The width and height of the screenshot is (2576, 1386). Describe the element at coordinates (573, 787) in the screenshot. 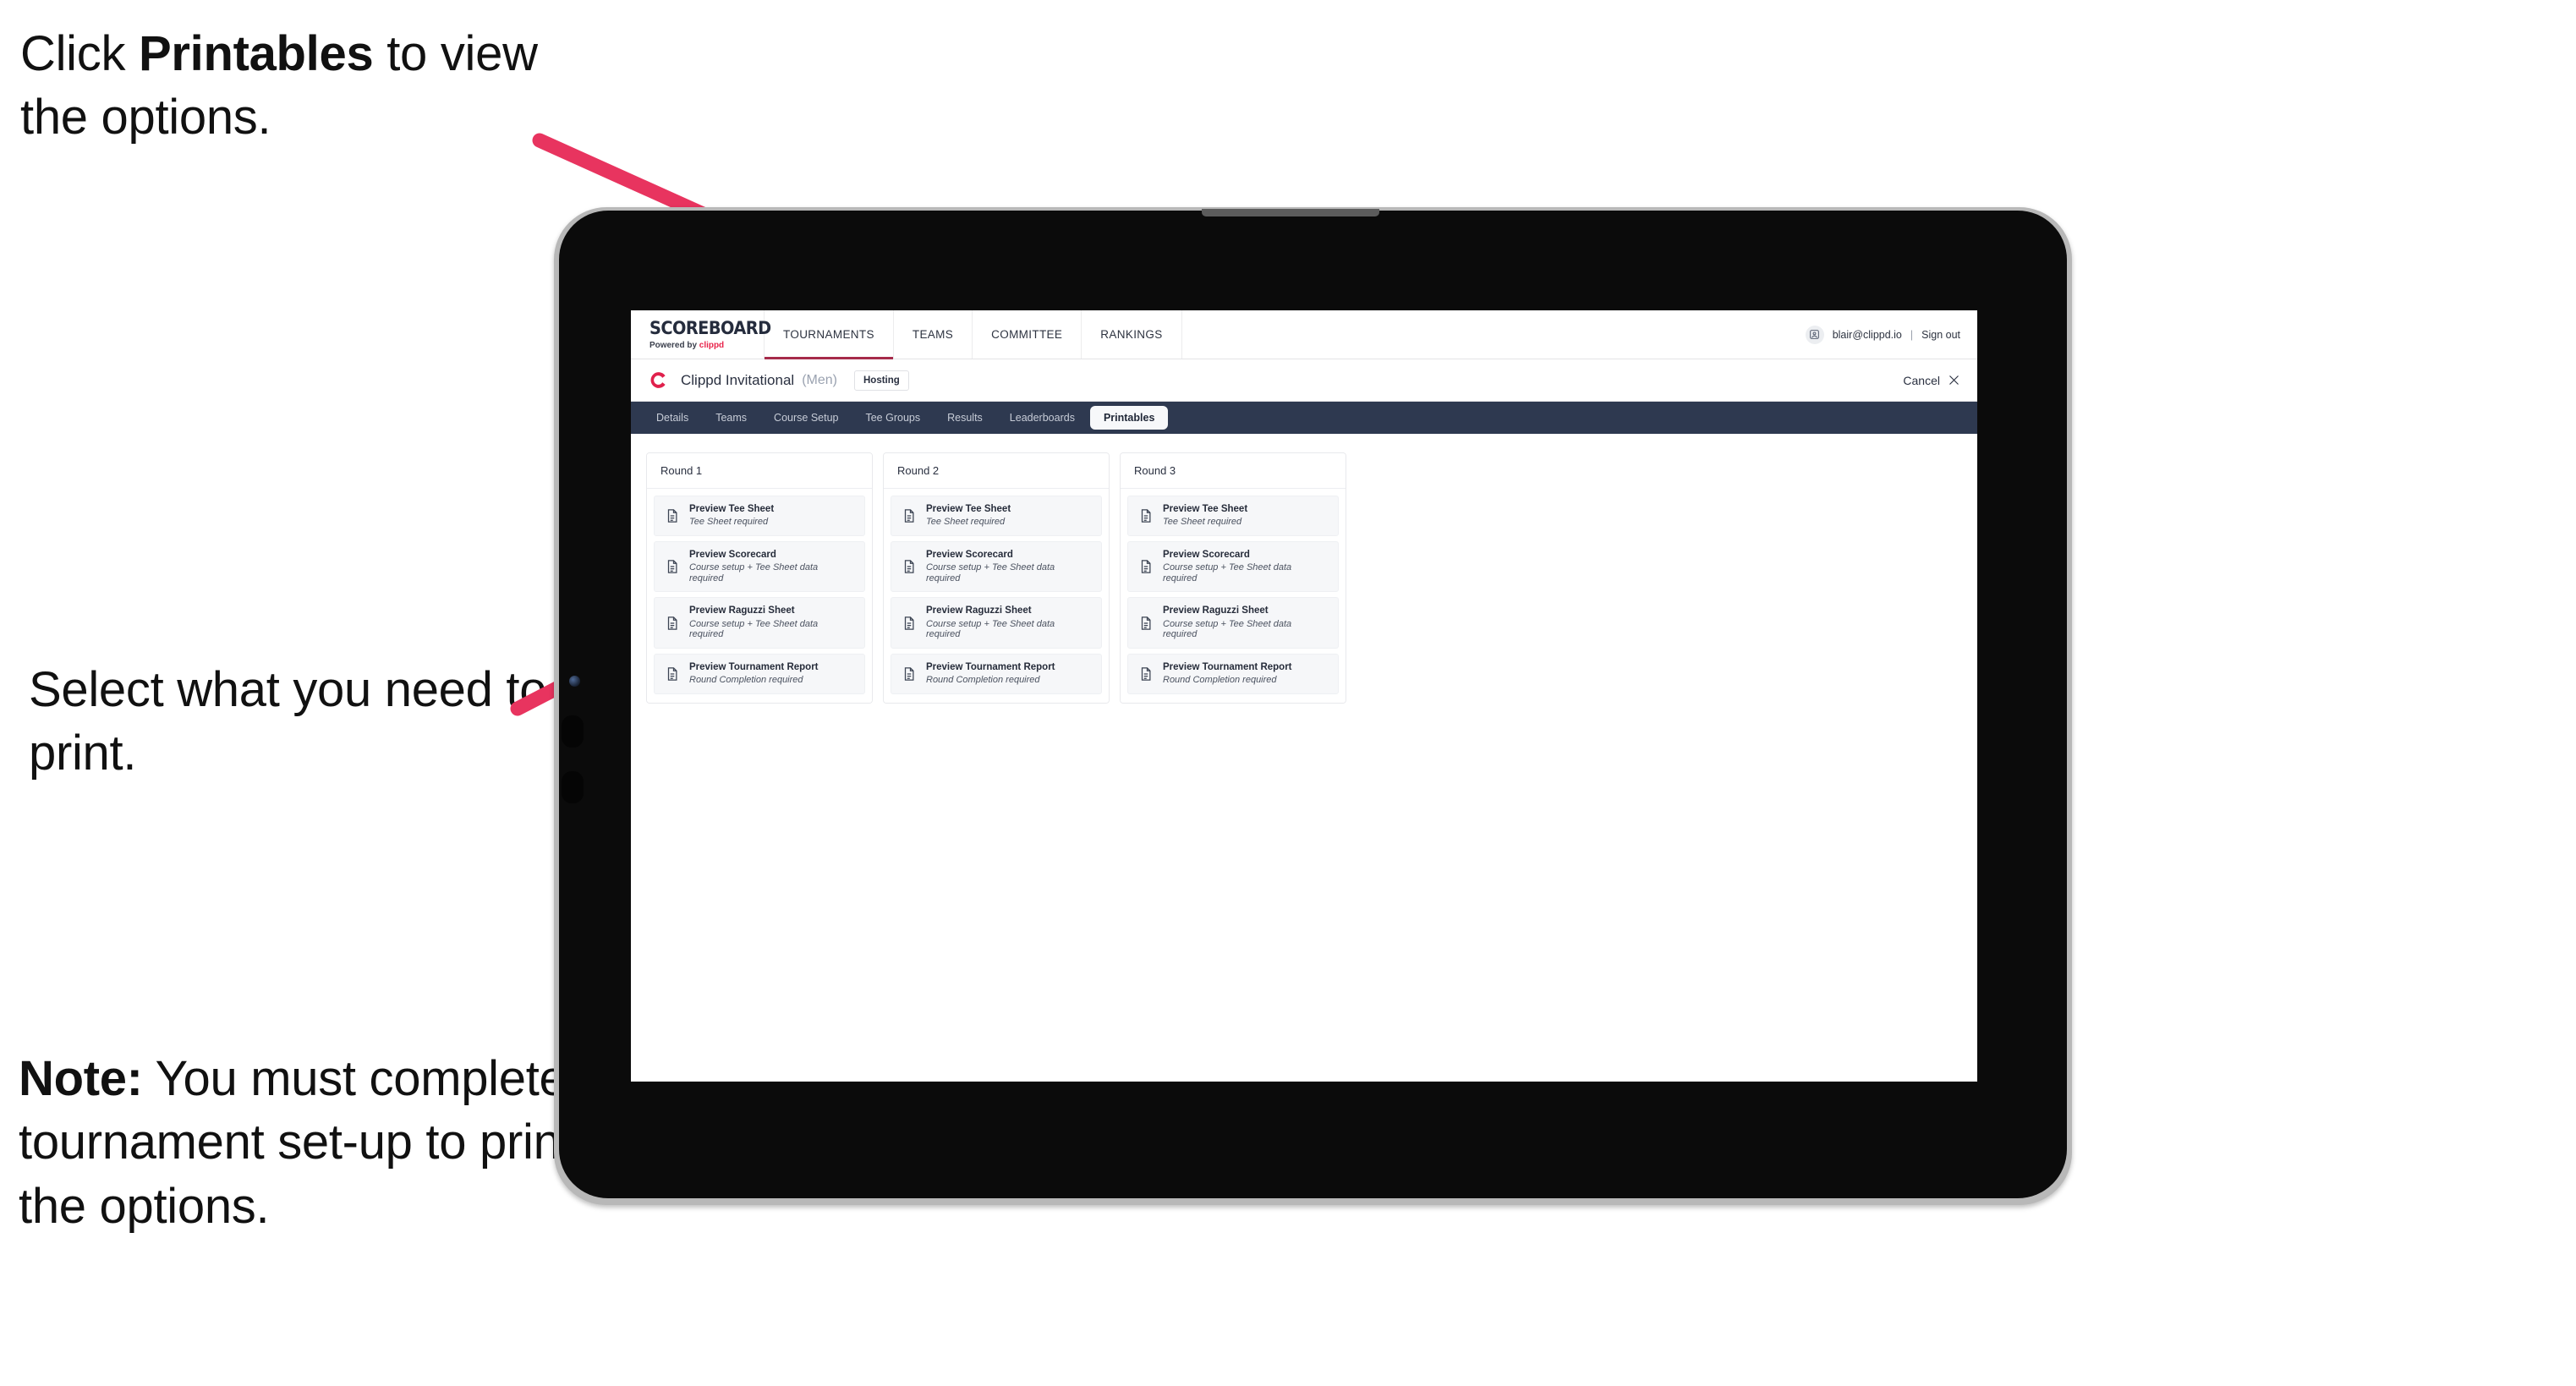

I see `tablet-volume-down-button` at that location.